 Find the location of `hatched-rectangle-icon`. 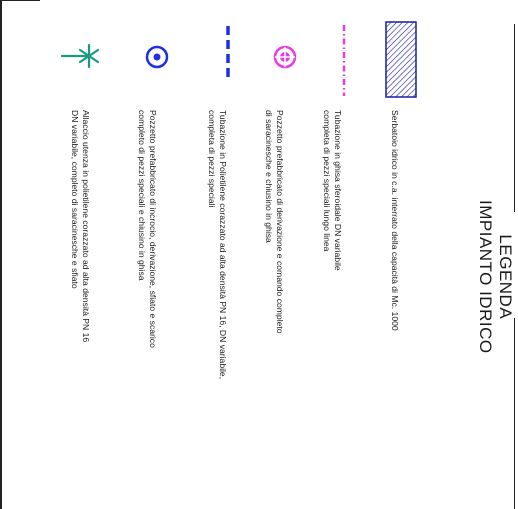

hatched-rectangle-icon is located at coordinates (401, 59).